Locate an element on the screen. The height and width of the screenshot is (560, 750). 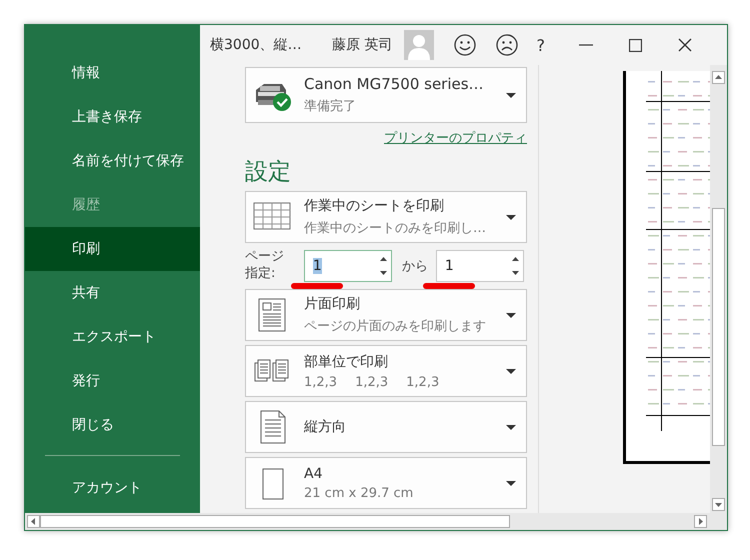
dropdown: A4 21 cm x 29.7 cm is located at coordinates (386, 483).